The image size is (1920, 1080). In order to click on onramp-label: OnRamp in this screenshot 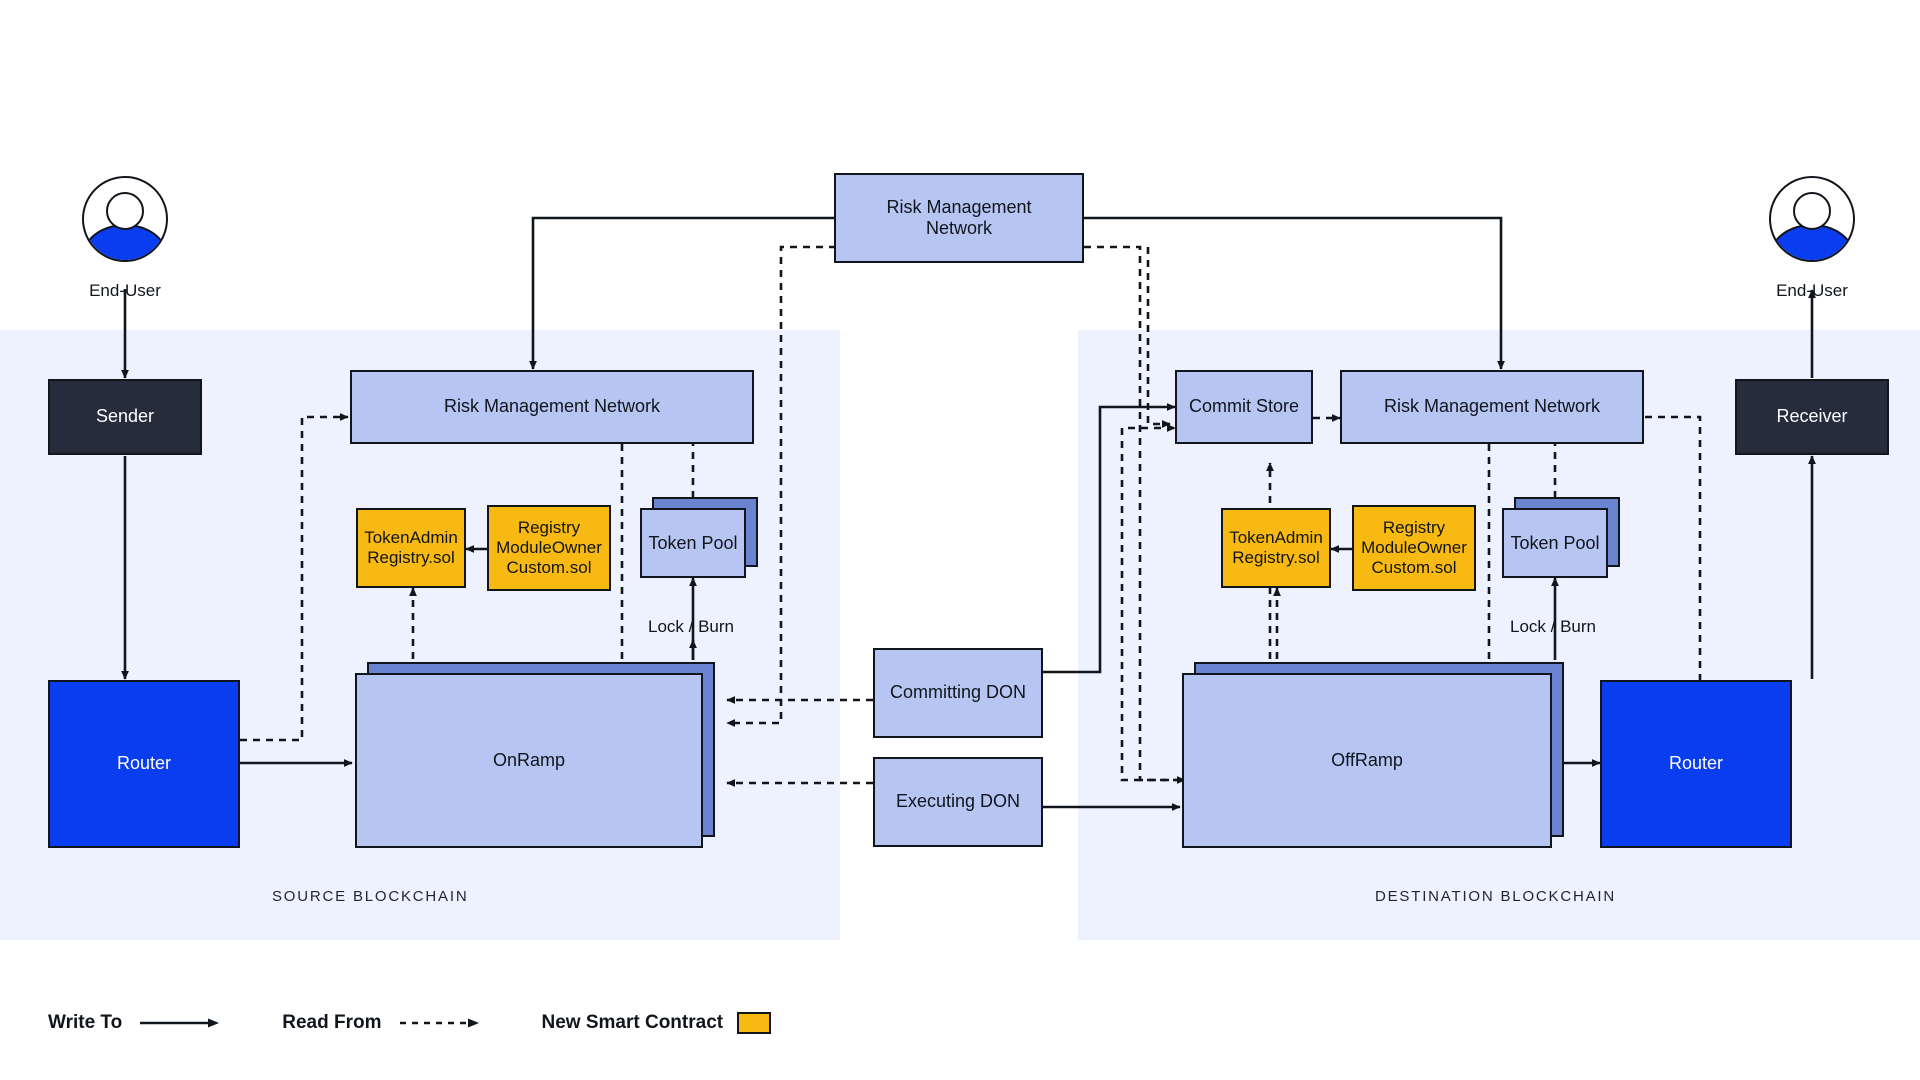, I will do `click(529, 760)`.